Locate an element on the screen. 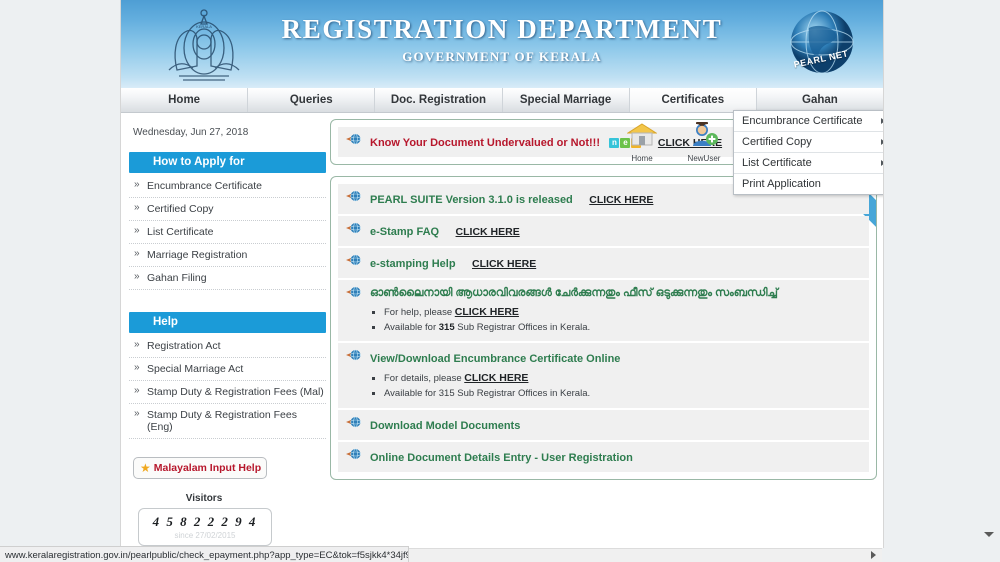  menu-item-print-application-label: Print Application is located at coordinates (781, 184).